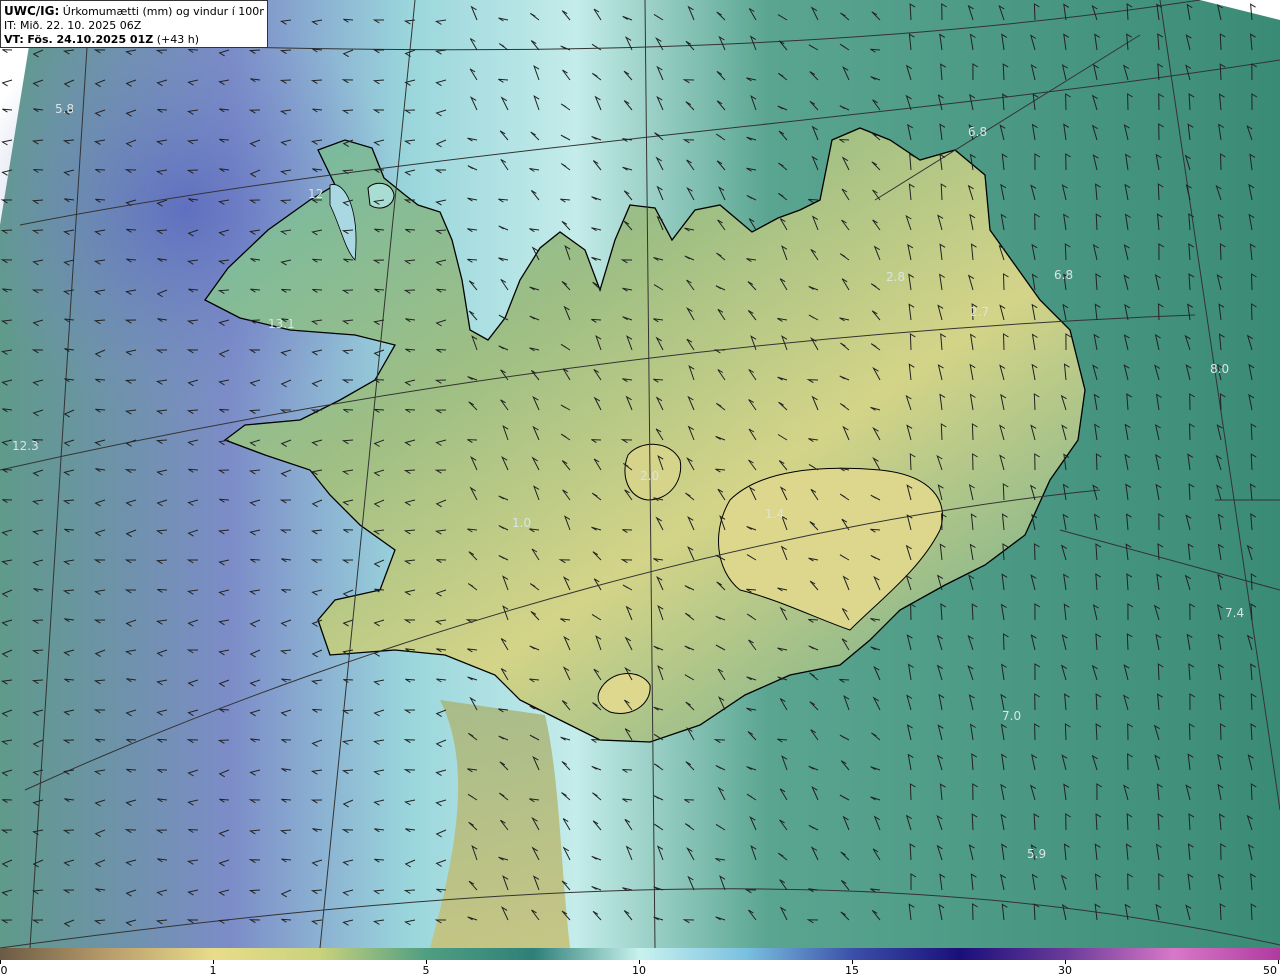 The height and width of the screenshot is (978, 1280). I want to click on value-label: 8.0, so click(1219, 369).